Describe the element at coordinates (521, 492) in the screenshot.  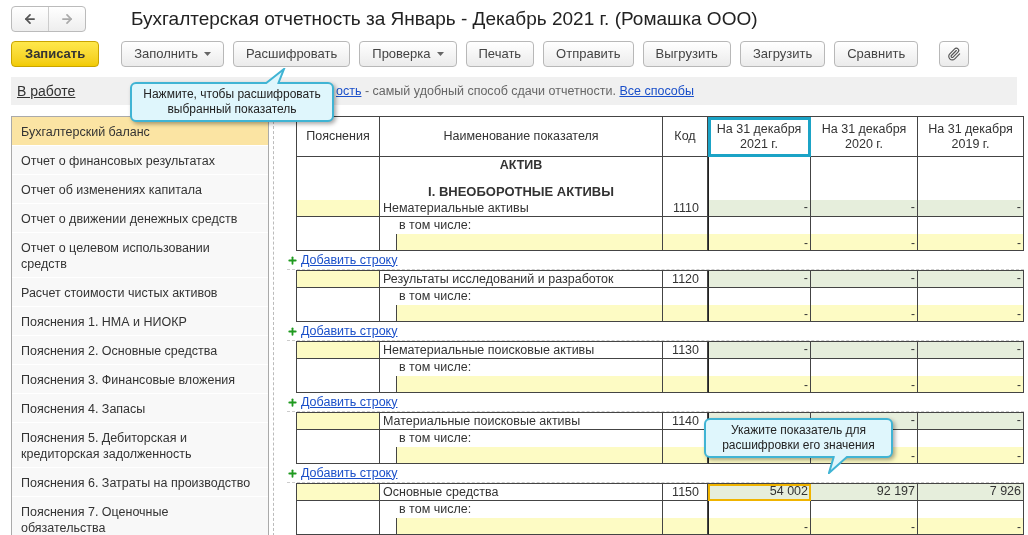
I see `table-cell: Основные средства` at that location.